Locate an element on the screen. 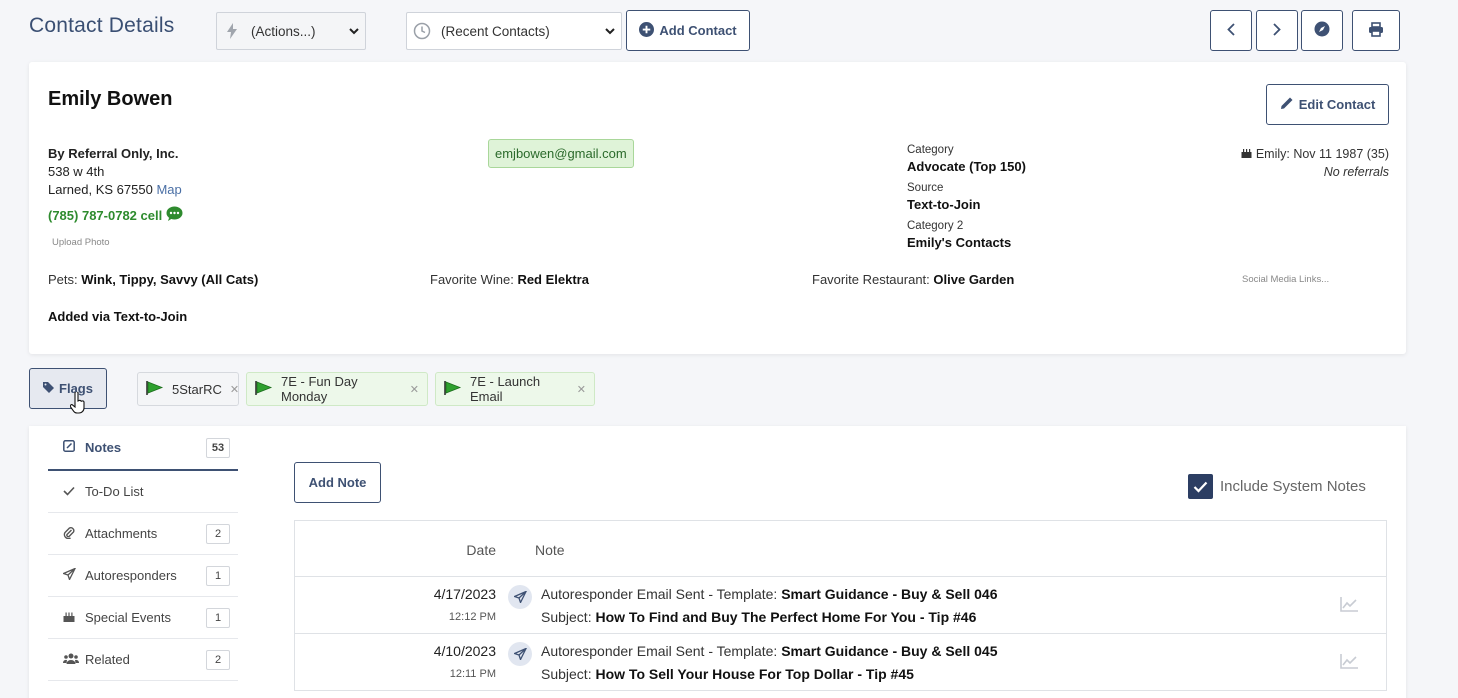 This screenshot has width=1458, height=698. previous-contact-button is located at coordinates (1231, 30).